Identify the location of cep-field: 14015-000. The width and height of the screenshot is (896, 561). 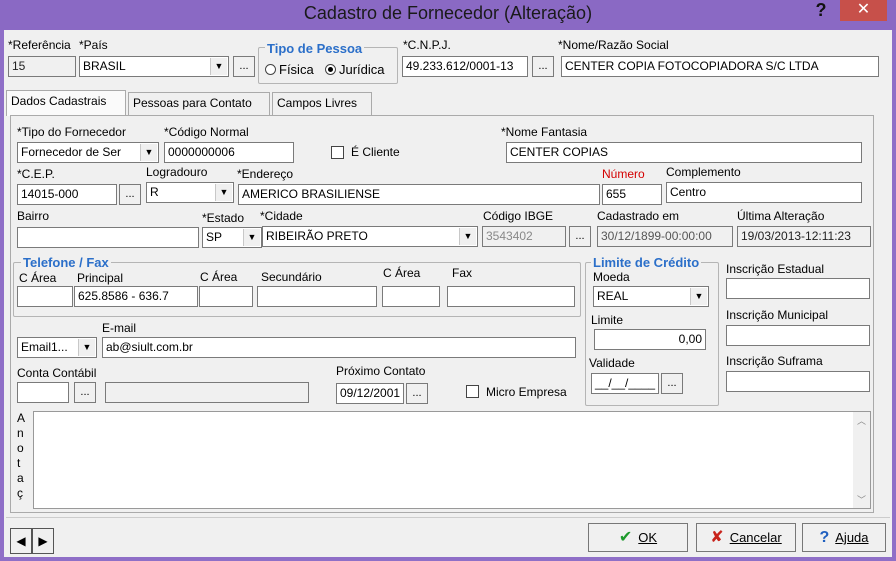
(67, 194).